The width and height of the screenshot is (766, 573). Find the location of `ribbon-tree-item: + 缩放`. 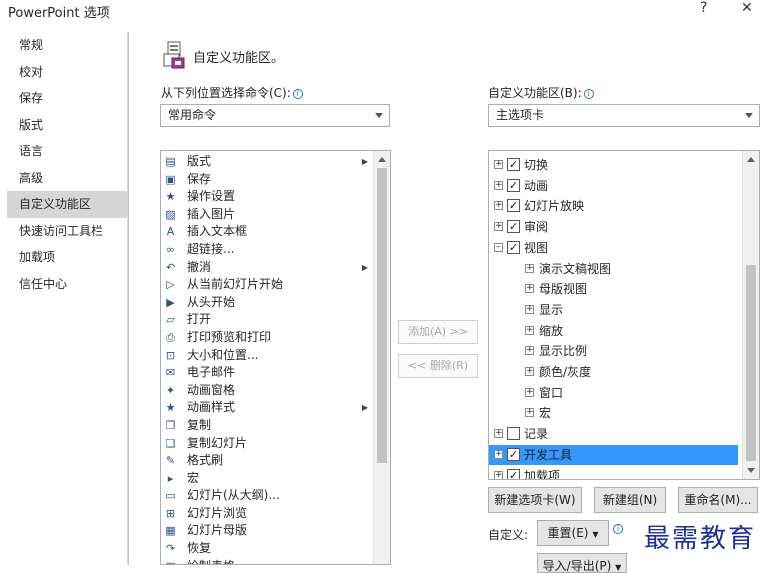

ribbon-tree-item: + 缩放 is located at coordinates (613, 331).